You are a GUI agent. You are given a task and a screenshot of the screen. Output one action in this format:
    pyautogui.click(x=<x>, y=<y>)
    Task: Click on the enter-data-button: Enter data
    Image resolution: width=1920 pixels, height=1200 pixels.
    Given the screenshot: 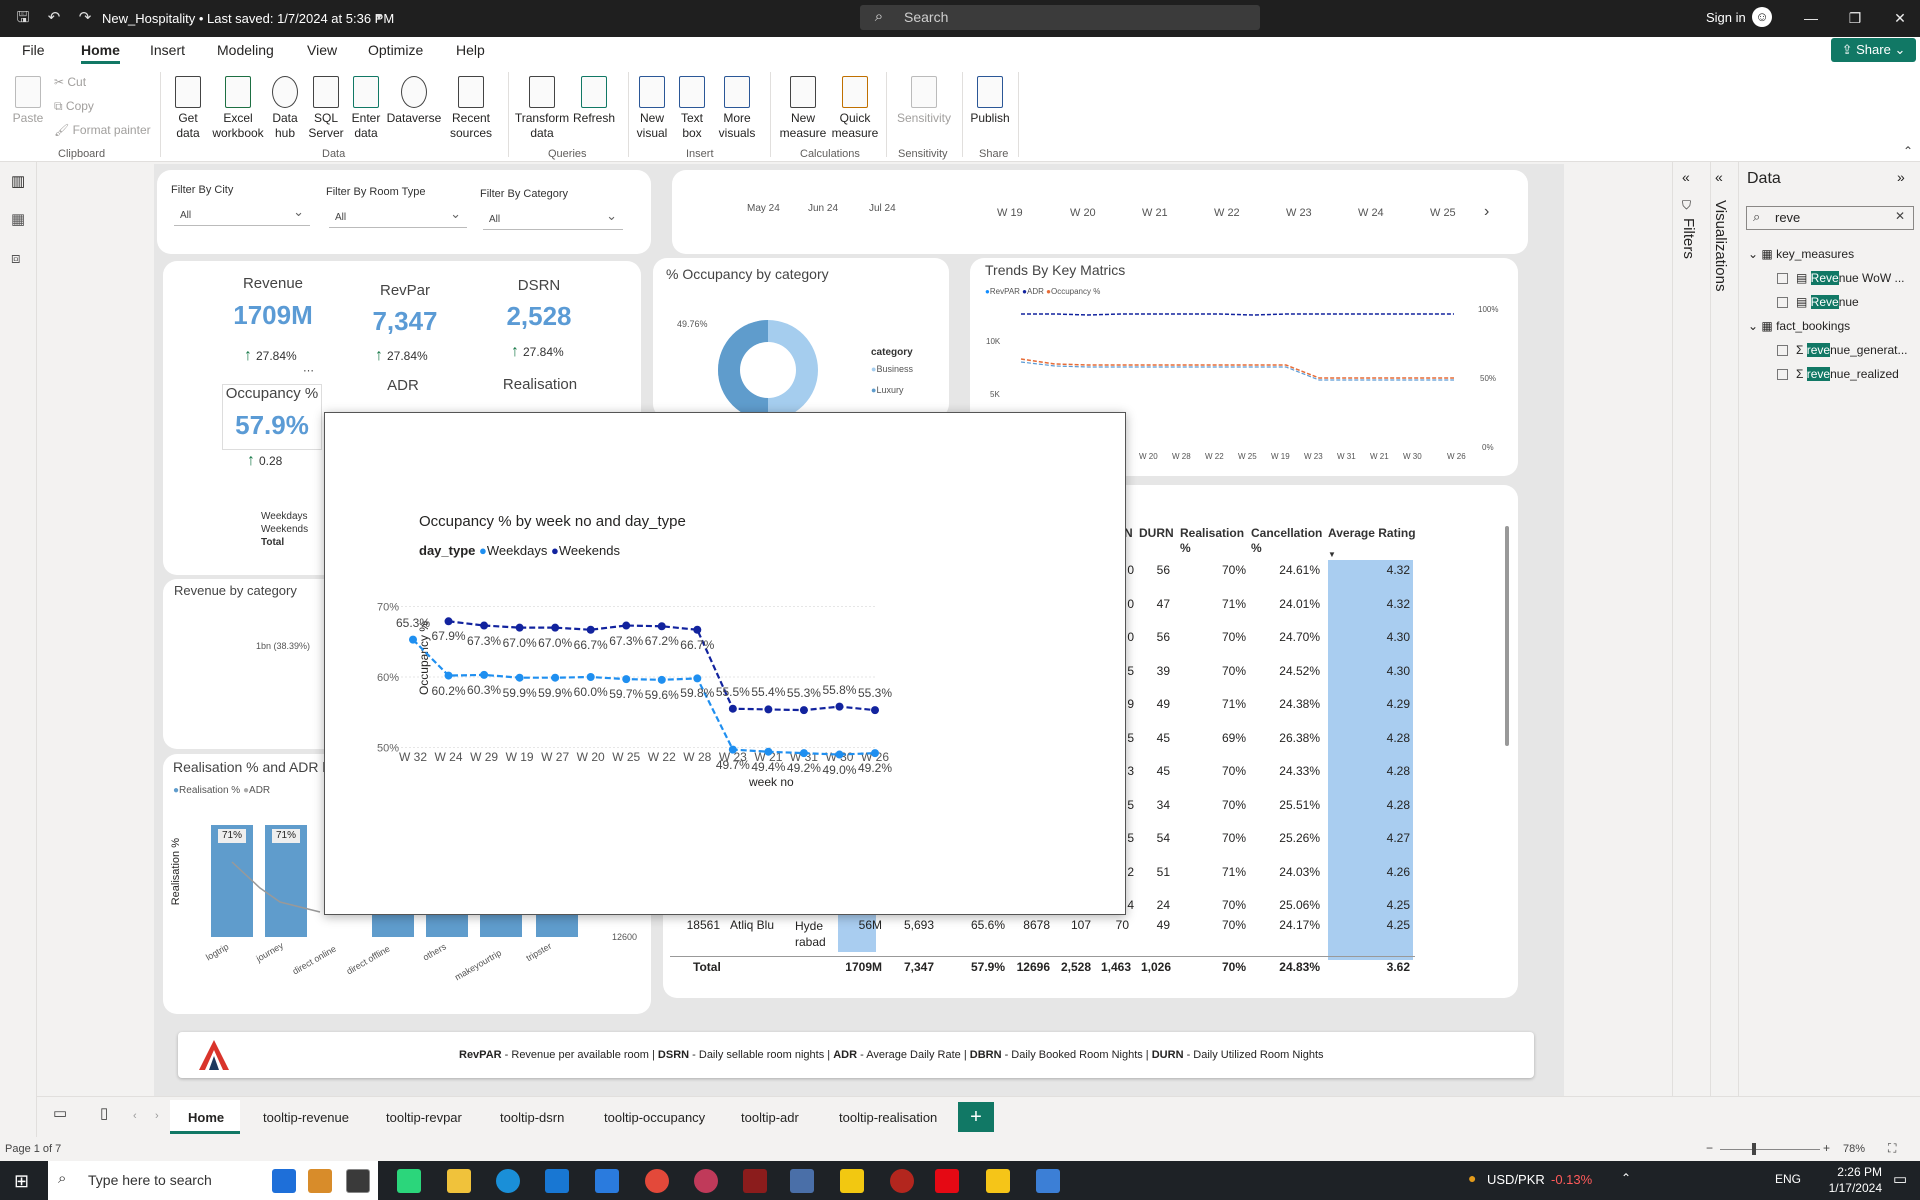 What is the action you would take?
    pyautogui.click(x=366, y=108)
    